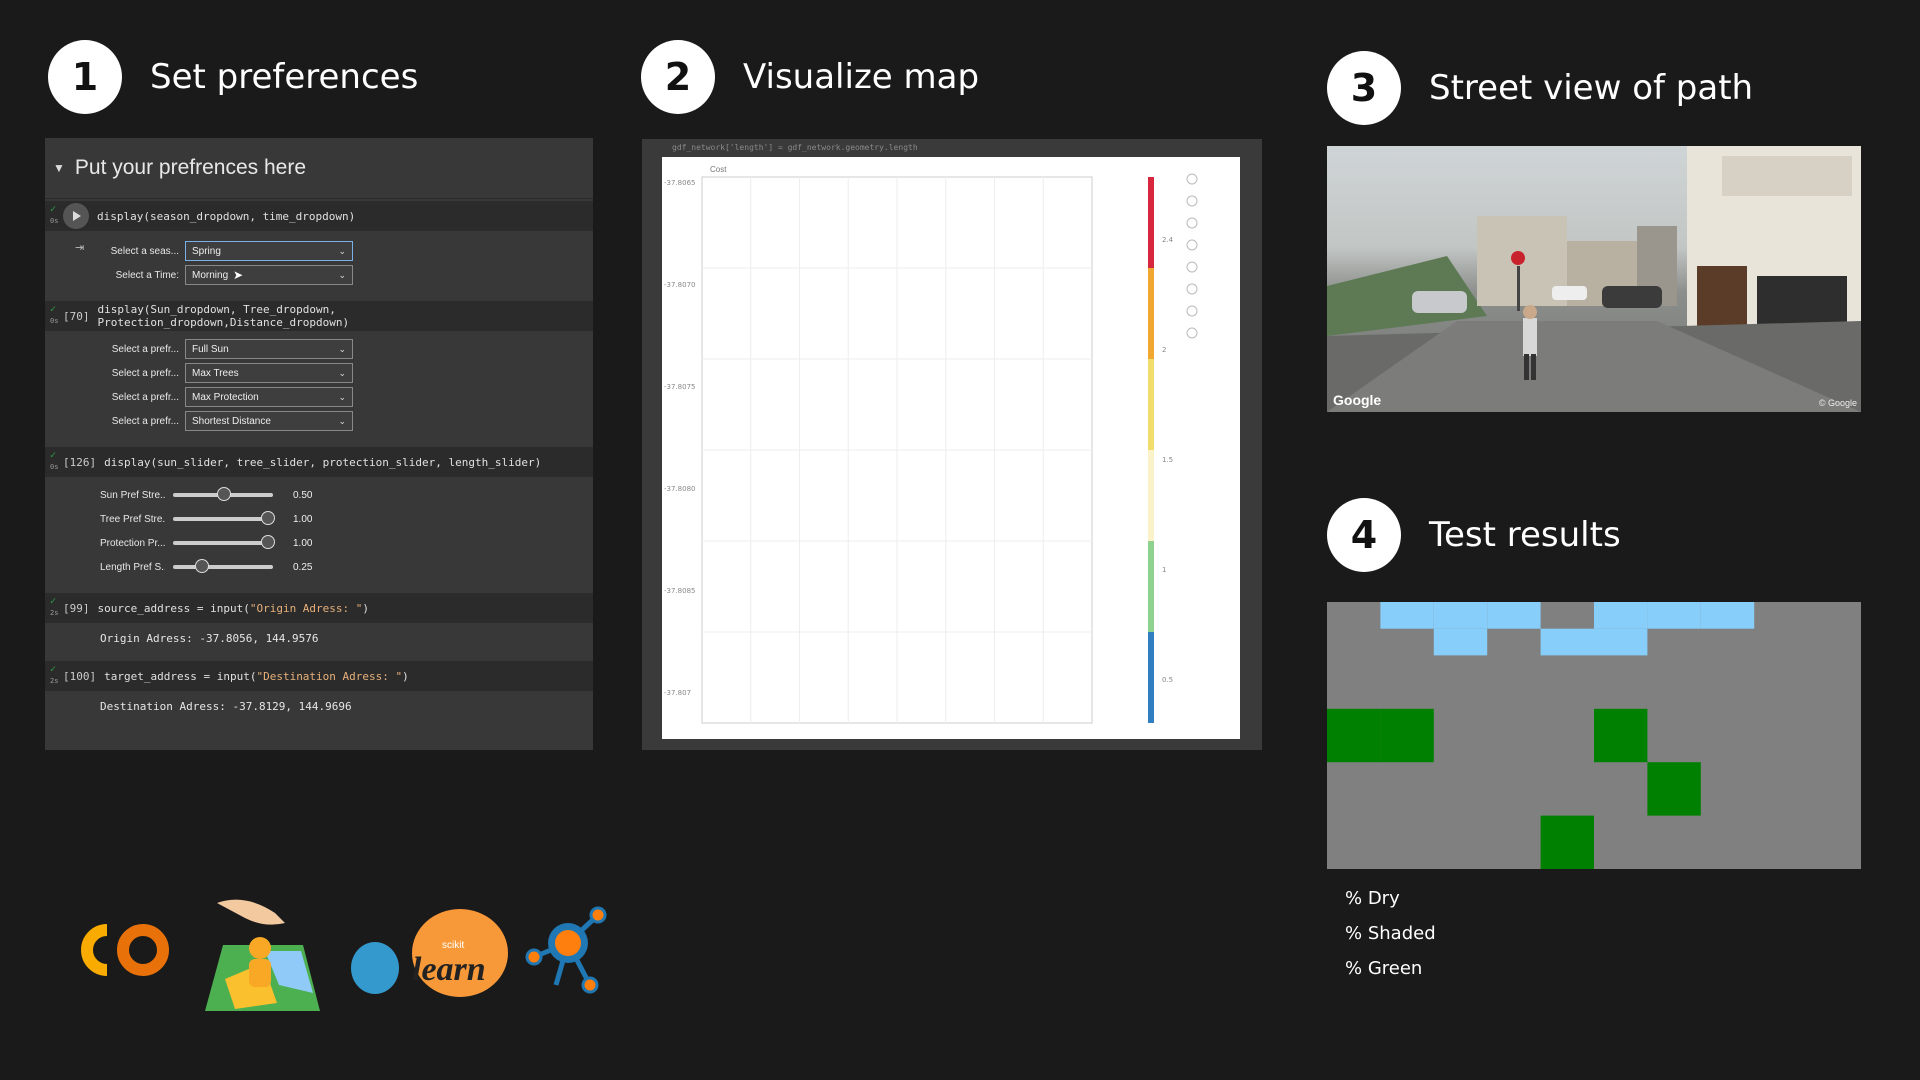  What do you see at coordinates (1164, 350) in the screenshot?
I see `colorbar-tick: 2` at bounding box center [1164, 350].